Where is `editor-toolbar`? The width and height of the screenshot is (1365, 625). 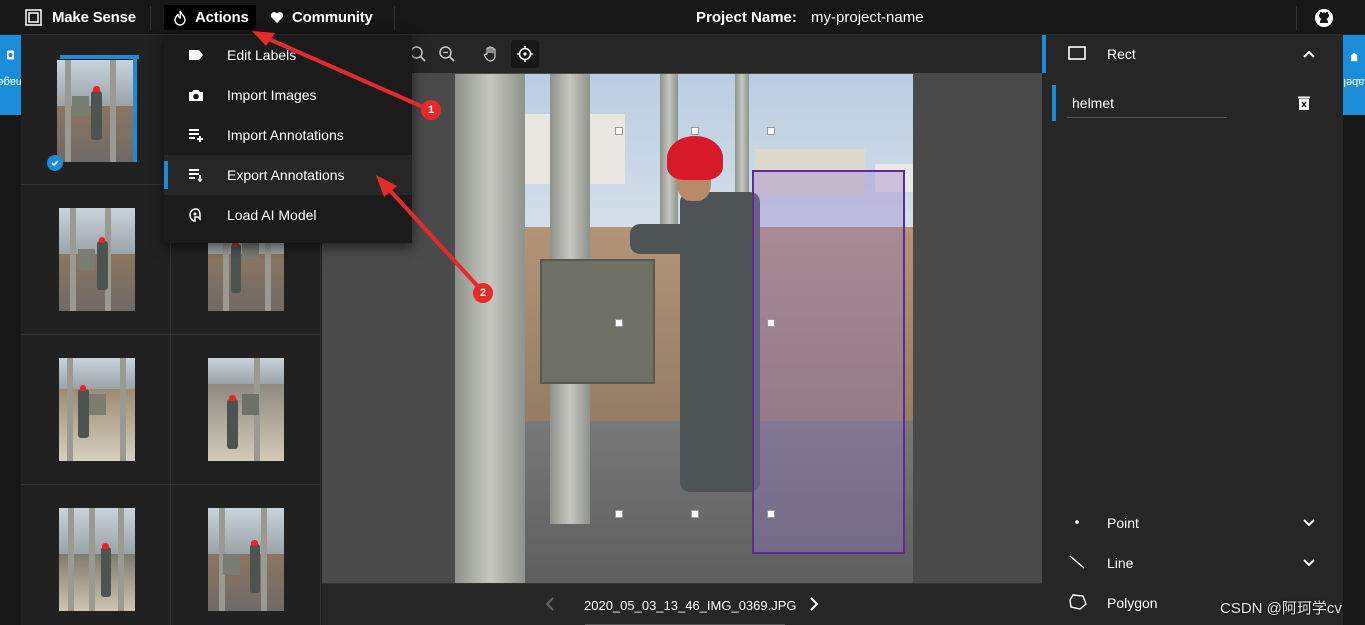 editor-toolbar is located at coordinates (682, 54).